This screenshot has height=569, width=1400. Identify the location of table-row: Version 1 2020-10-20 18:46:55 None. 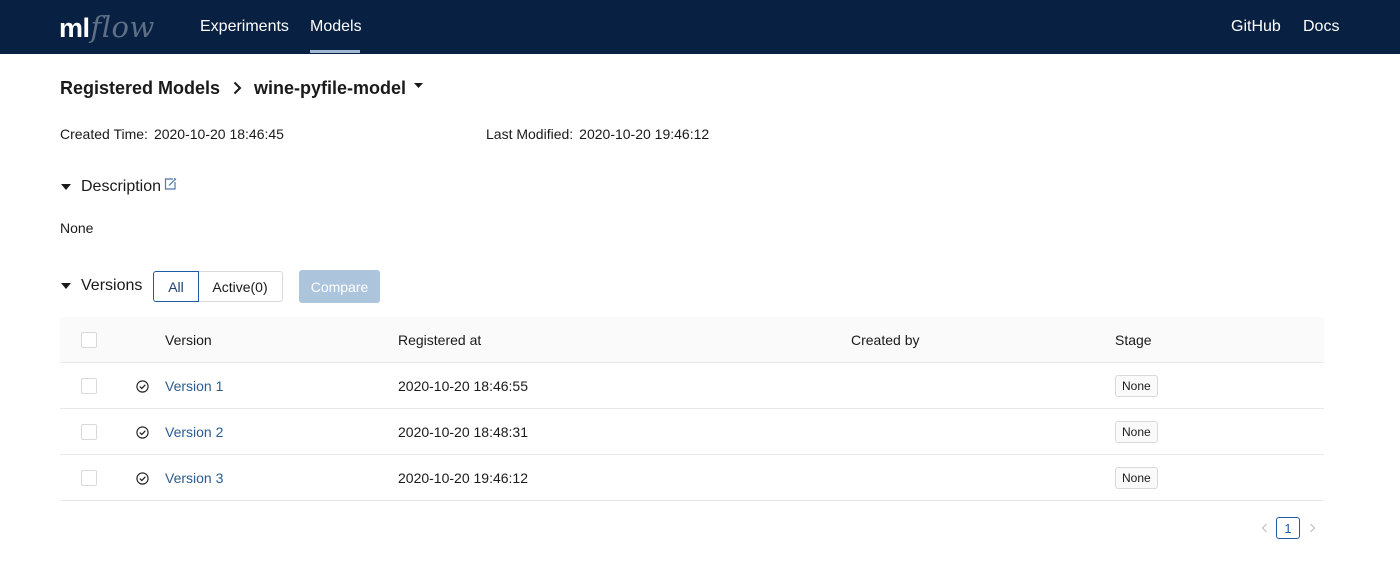
(692, 386).